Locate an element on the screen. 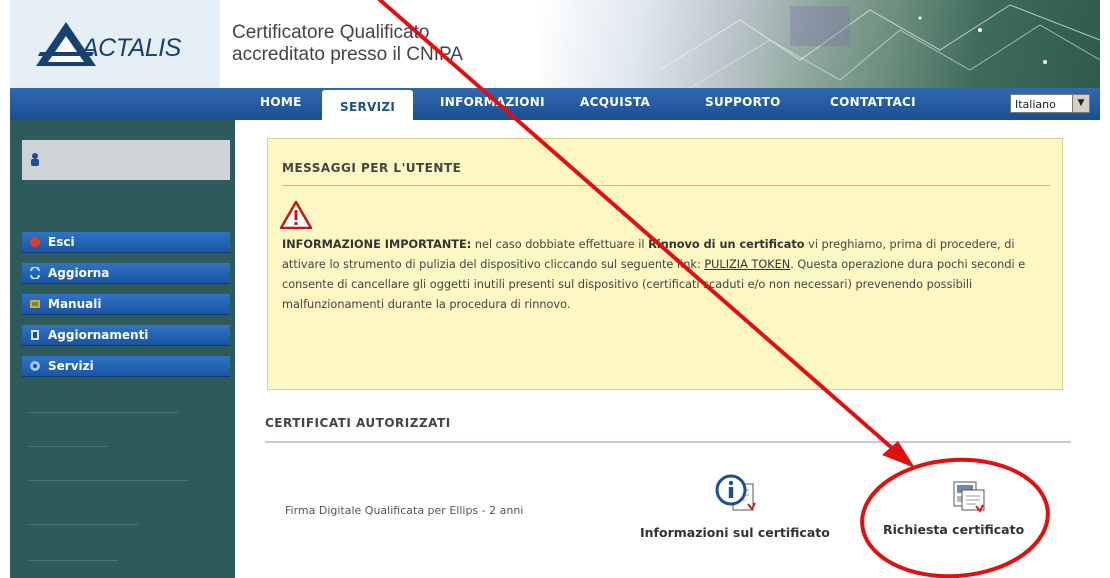 The width and height of the screenshot is (1110, 578). nav-home: HOME is located at coordinates (281, 102).